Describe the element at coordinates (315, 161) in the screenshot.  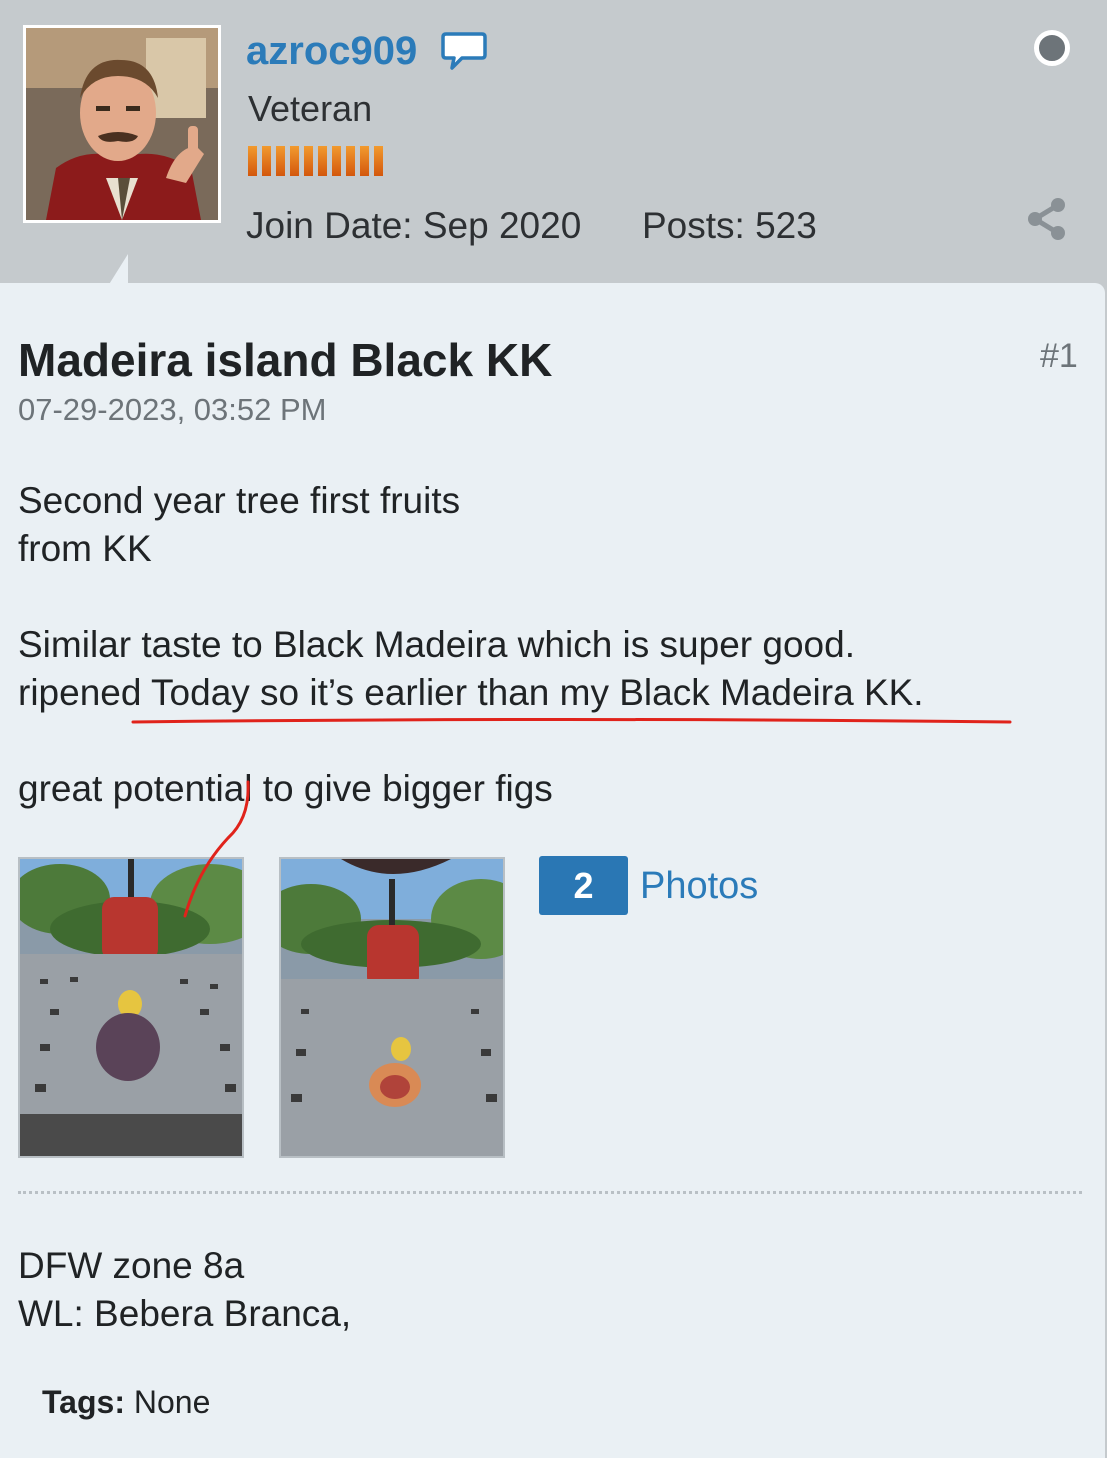
I see `reputation-bar` at that location.